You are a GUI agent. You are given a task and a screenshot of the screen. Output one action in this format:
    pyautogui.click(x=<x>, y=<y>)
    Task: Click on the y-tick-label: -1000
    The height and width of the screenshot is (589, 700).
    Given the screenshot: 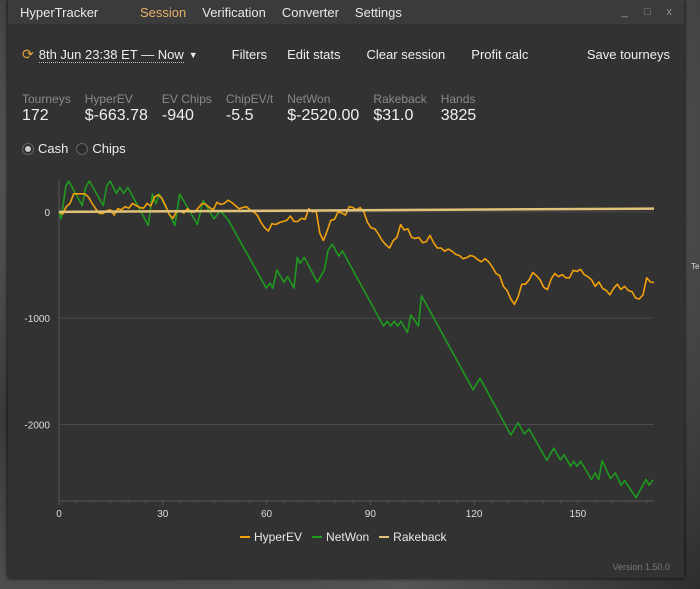 What is the action you would take?
    pyautogui.click(x=37, y=319)
    